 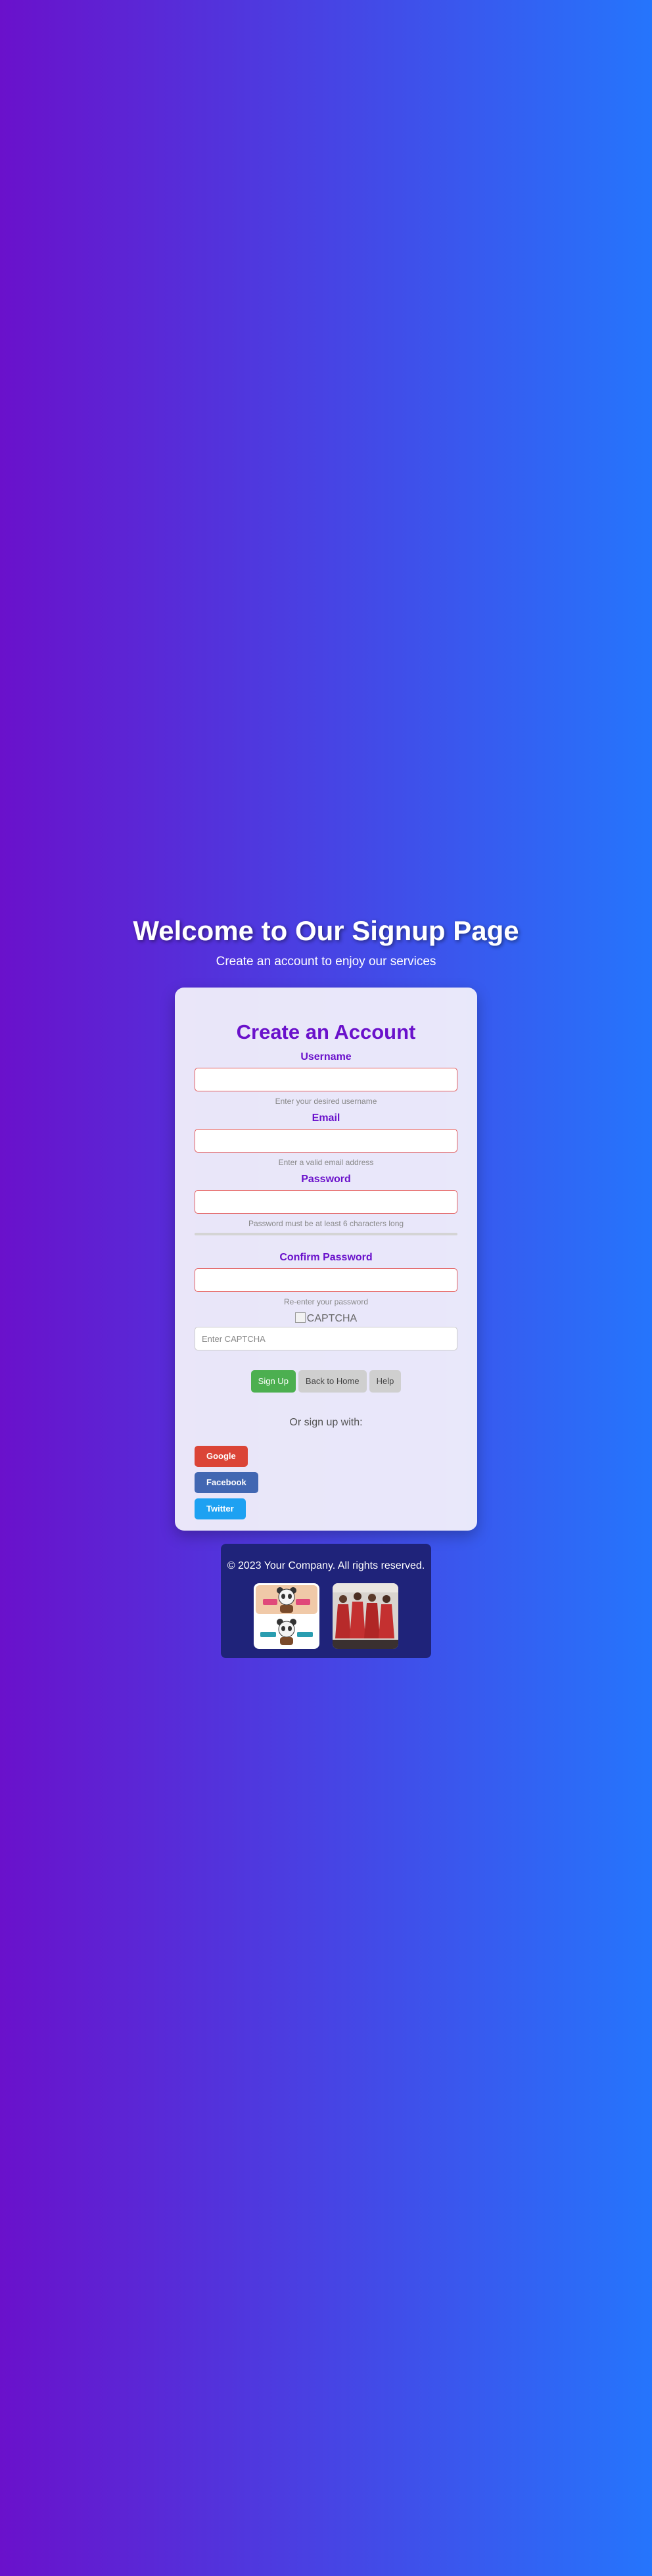 I want to click on password-label: Password, so click(x=326, y=1180).